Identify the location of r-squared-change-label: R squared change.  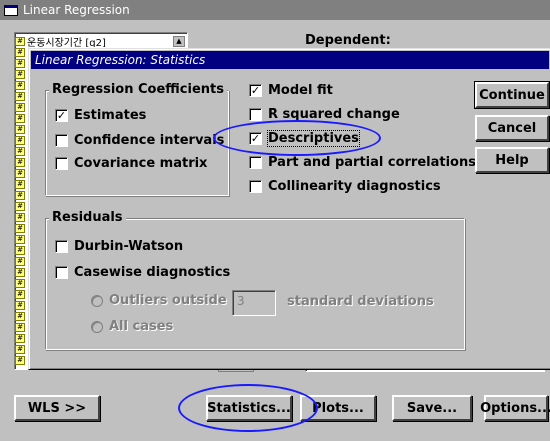
(334, 114).